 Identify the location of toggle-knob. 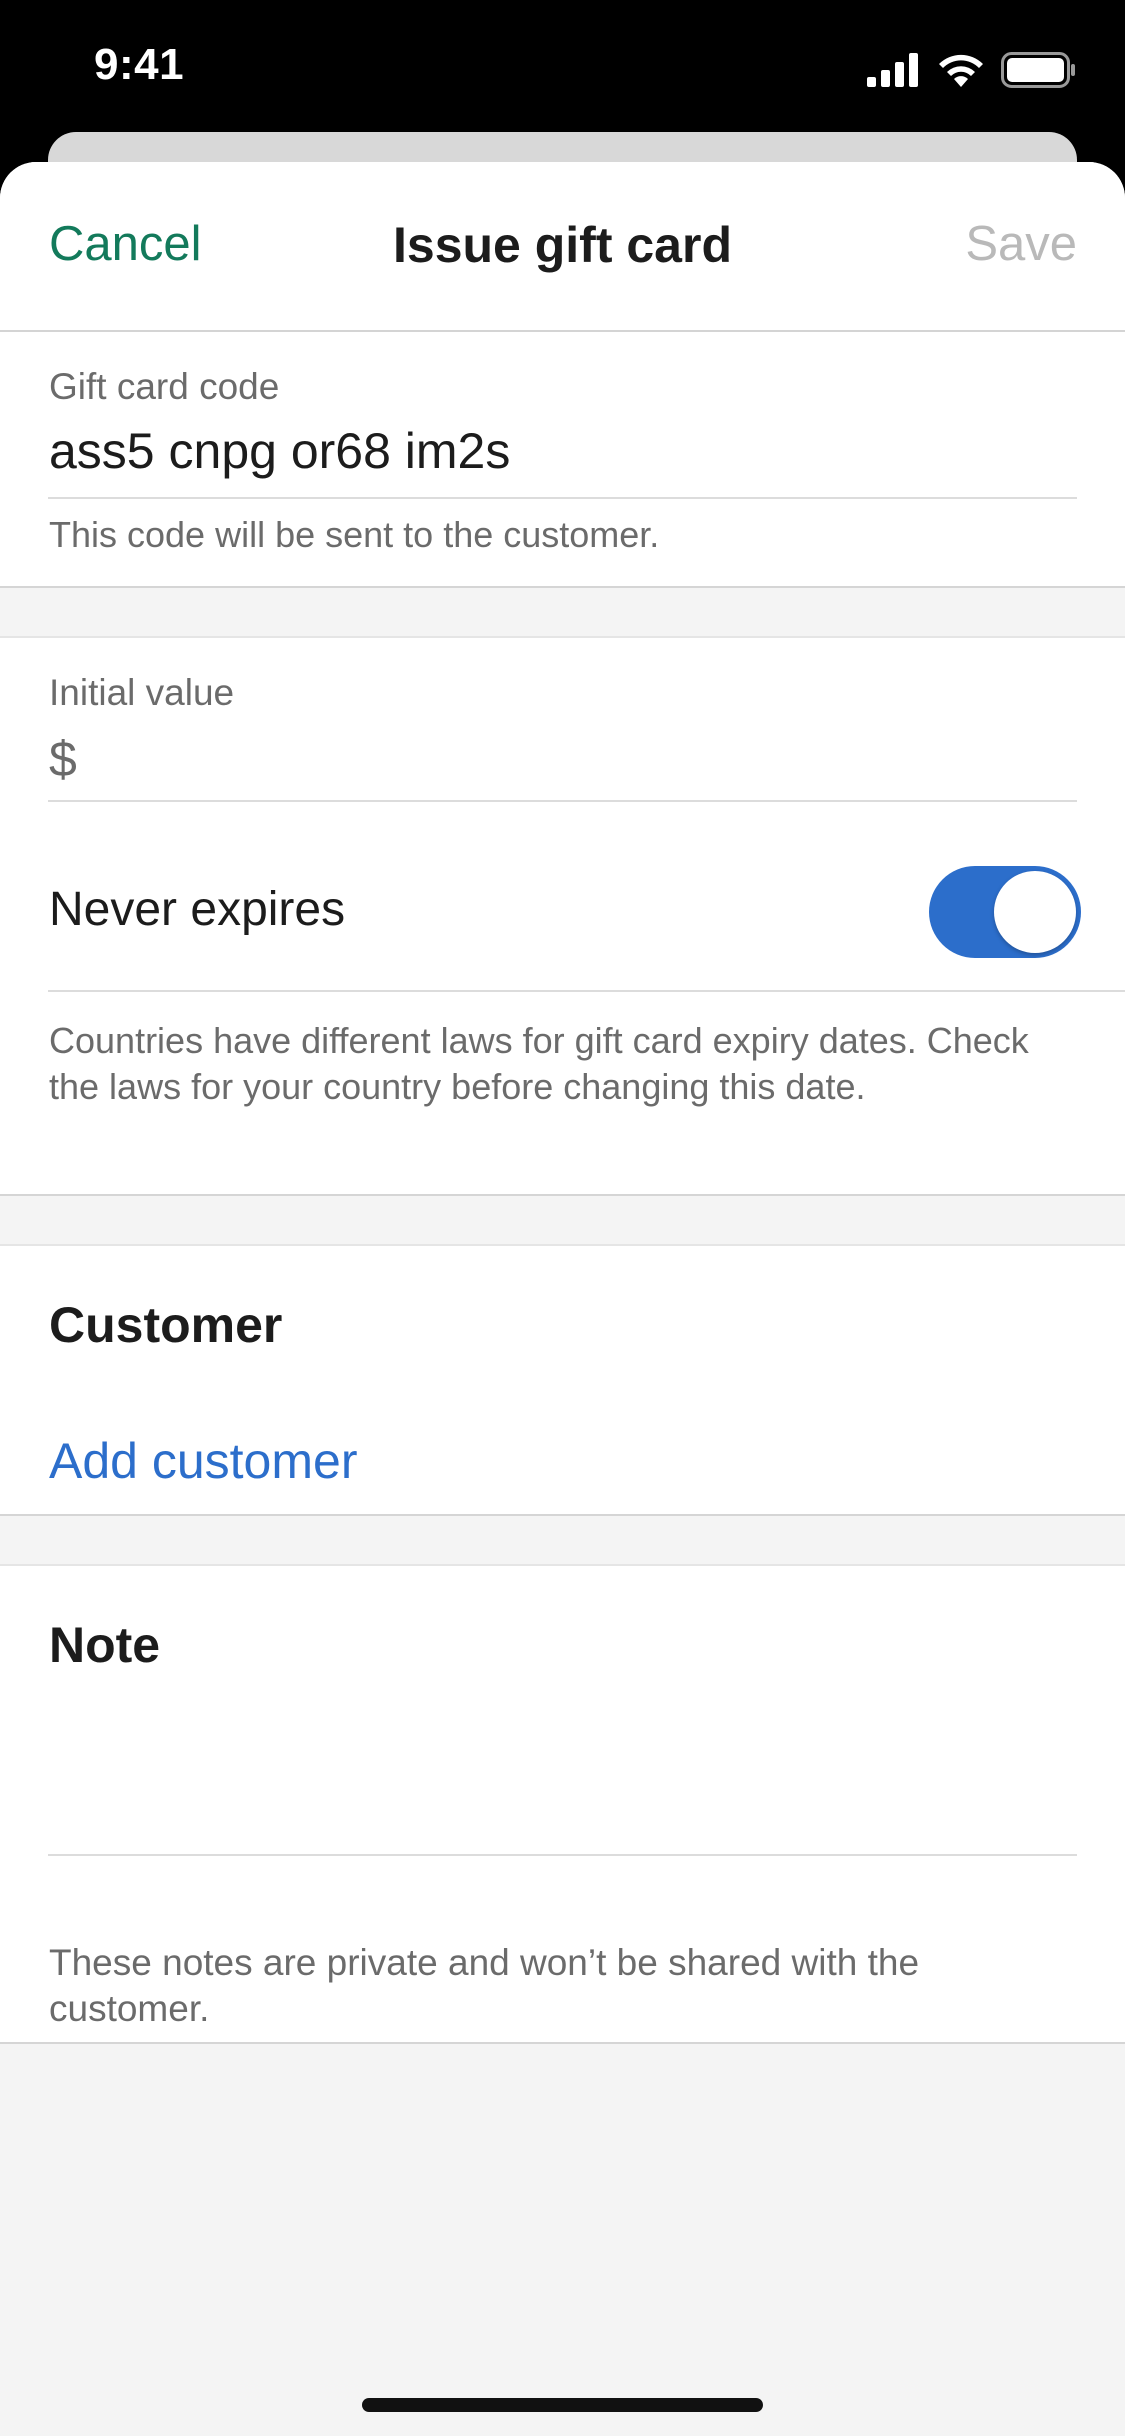
(1035, 912).